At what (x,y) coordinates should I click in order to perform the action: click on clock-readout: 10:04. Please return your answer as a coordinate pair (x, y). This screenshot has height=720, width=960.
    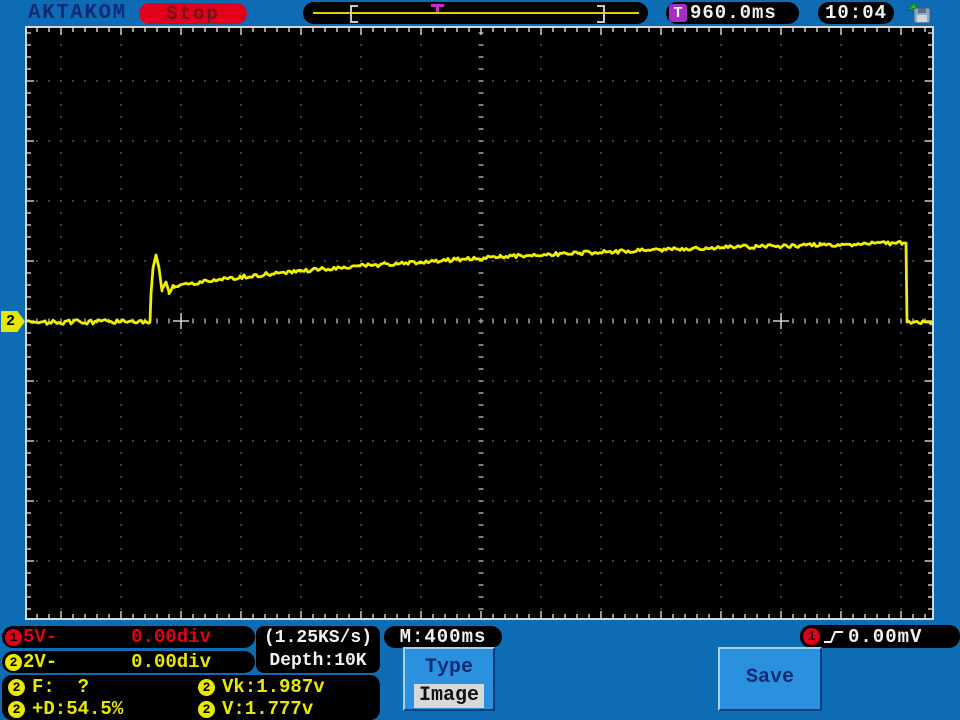
    Looking at the image, I should click on (856, 13).